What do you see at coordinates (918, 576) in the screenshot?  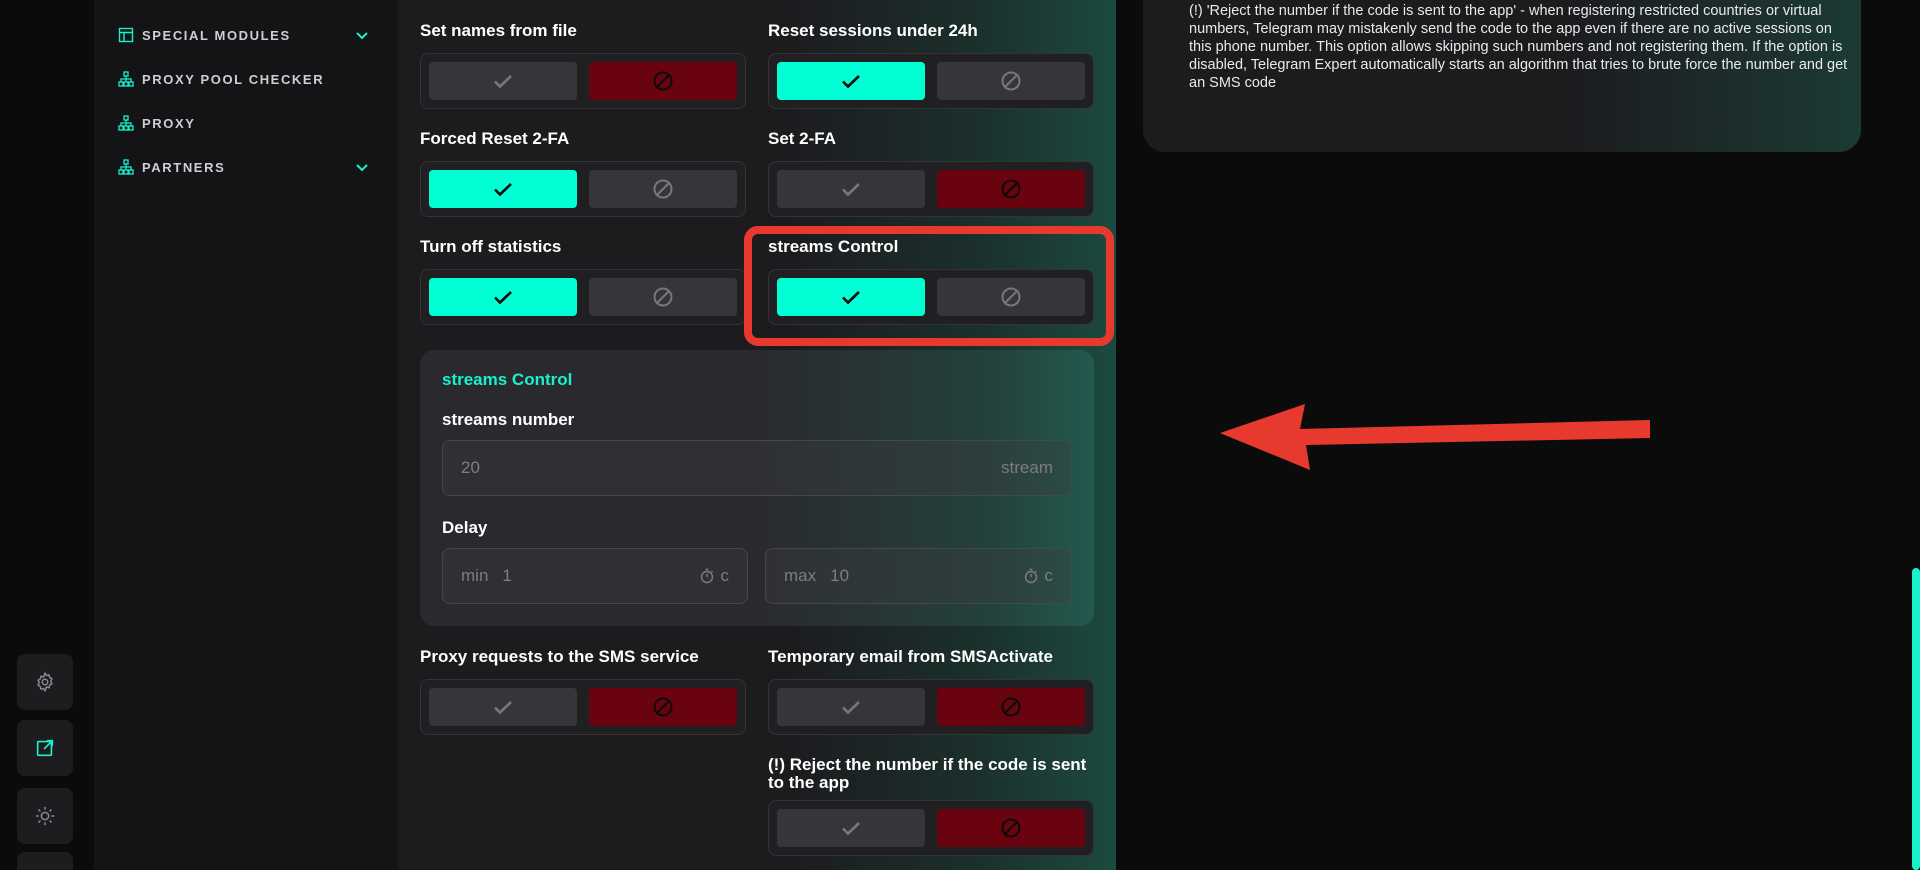 I see `delay-max-input: max 10 c` at bounding box center [918, 576].